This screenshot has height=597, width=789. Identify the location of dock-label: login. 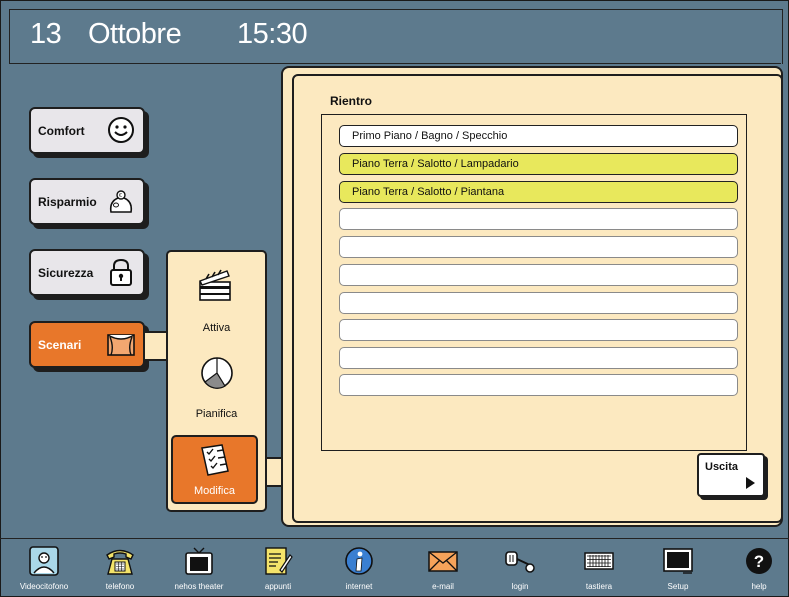
(520, 586).